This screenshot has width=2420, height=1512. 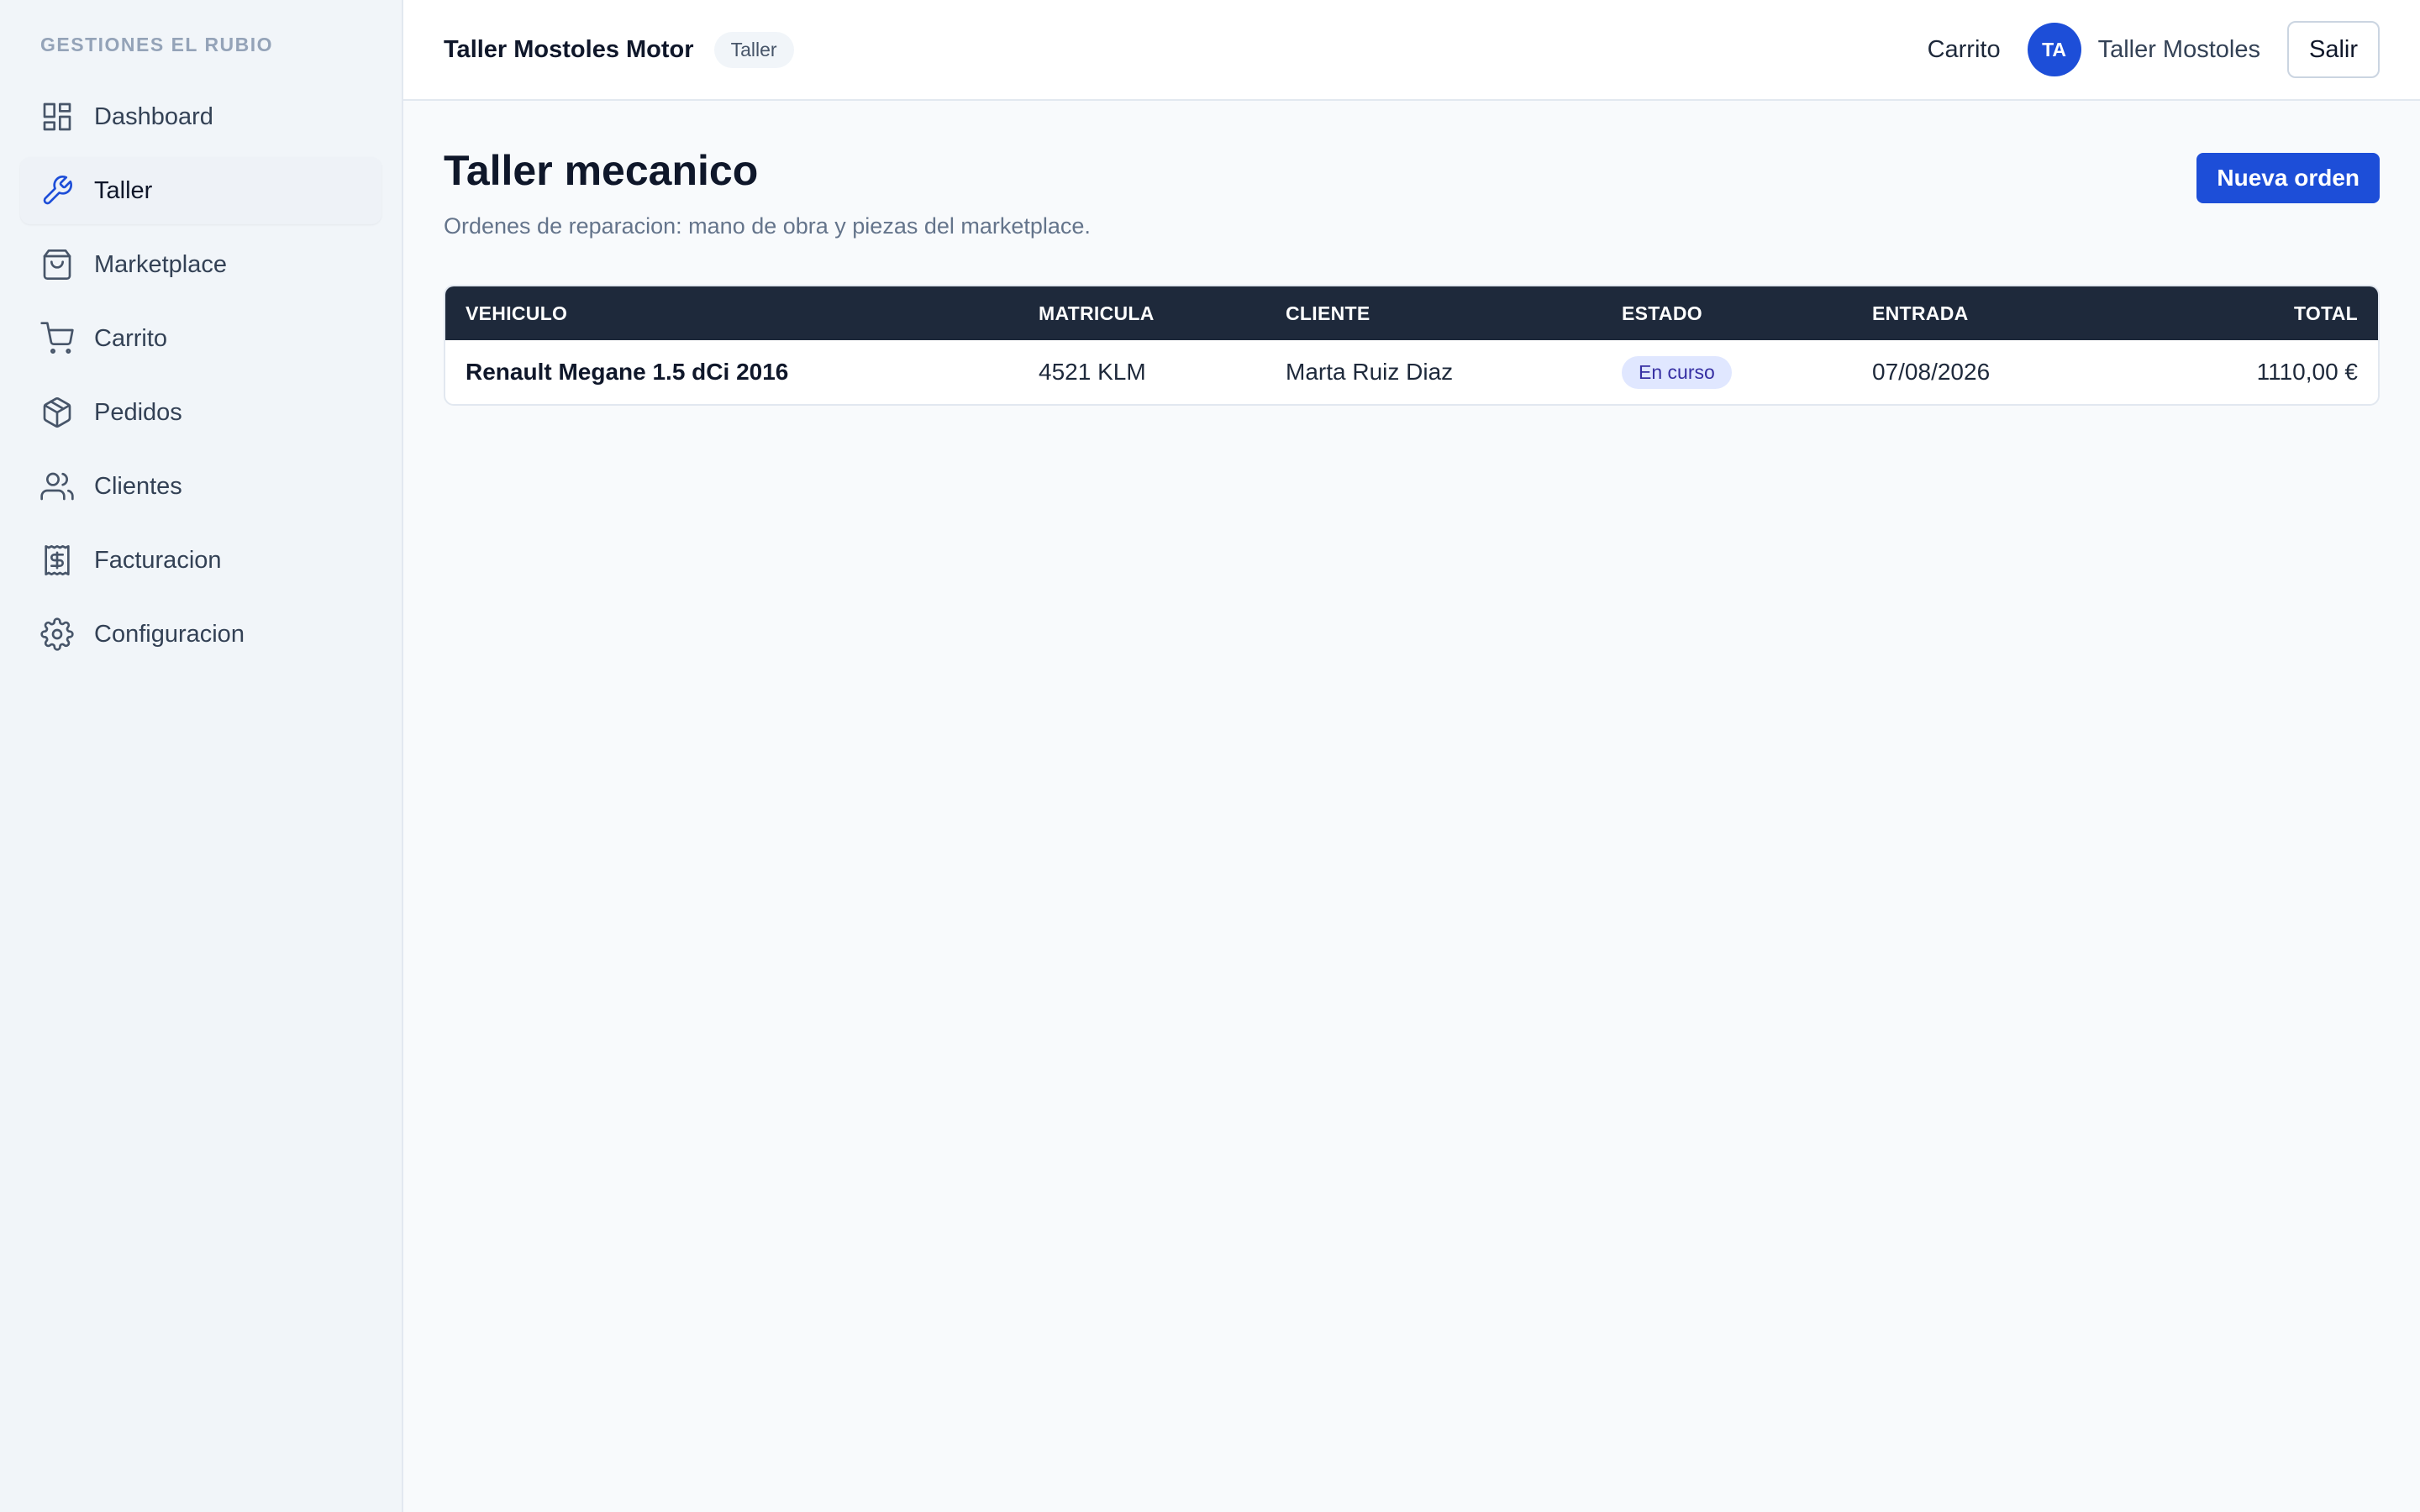 I want to click on avatar: TA, so click(x=2054, y=49).